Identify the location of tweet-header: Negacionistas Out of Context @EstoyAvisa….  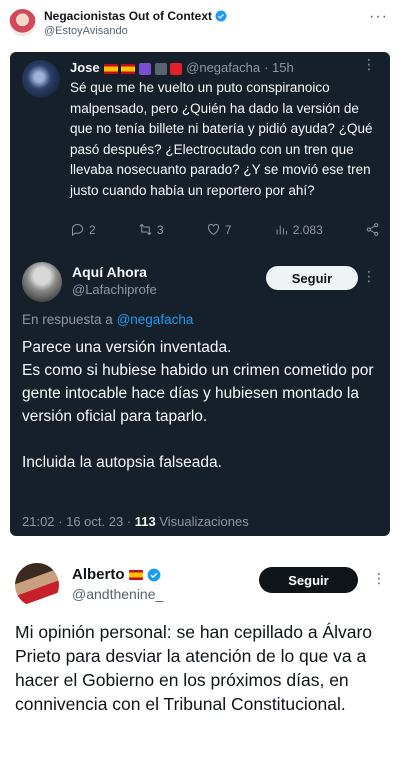
(200, 22).